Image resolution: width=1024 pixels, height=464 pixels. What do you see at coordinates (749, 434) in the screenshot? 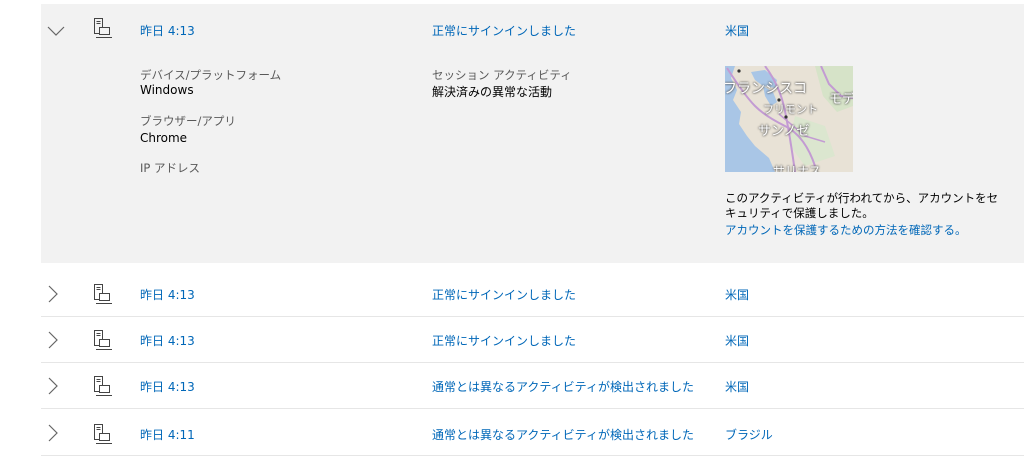
I see `activity-location: ブラジル` at bounding box center [749, 434].